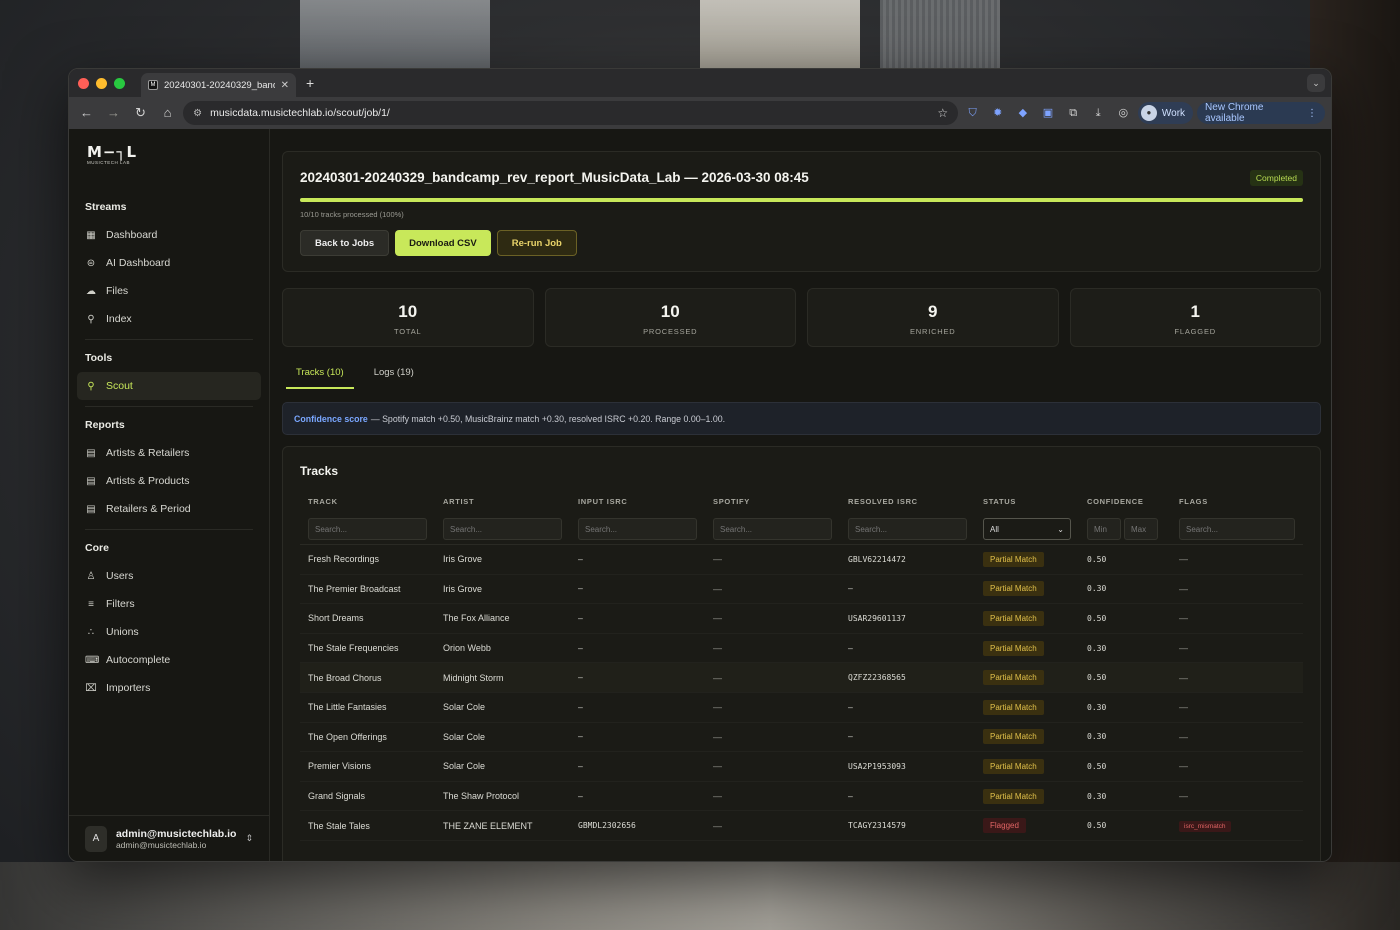 The width and height of the screenshot is (1400, 930). Describe the element at coordinates (1173, 113) in the screenshot. I see `profile-label: Work` at that location.